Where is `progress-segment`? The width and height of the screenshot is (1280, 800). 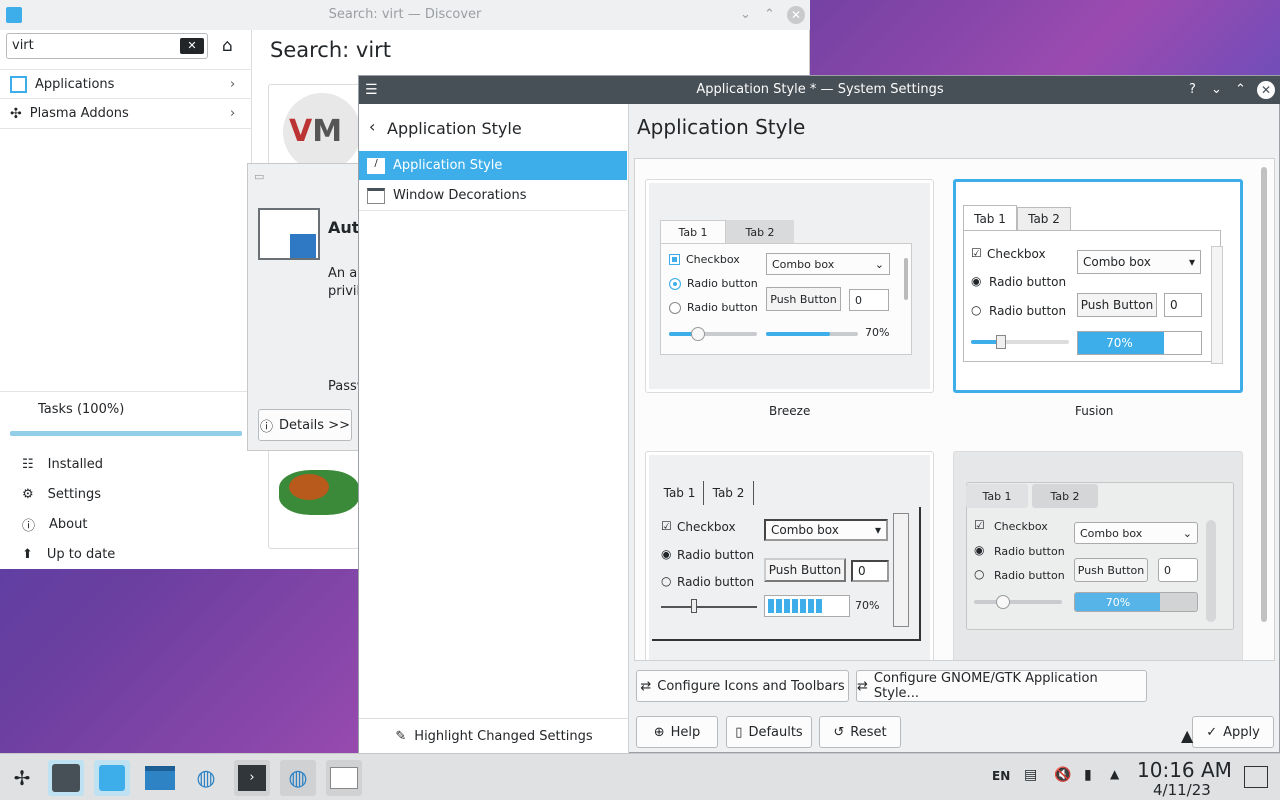
progress-segment is located at coordinates (795, 606).